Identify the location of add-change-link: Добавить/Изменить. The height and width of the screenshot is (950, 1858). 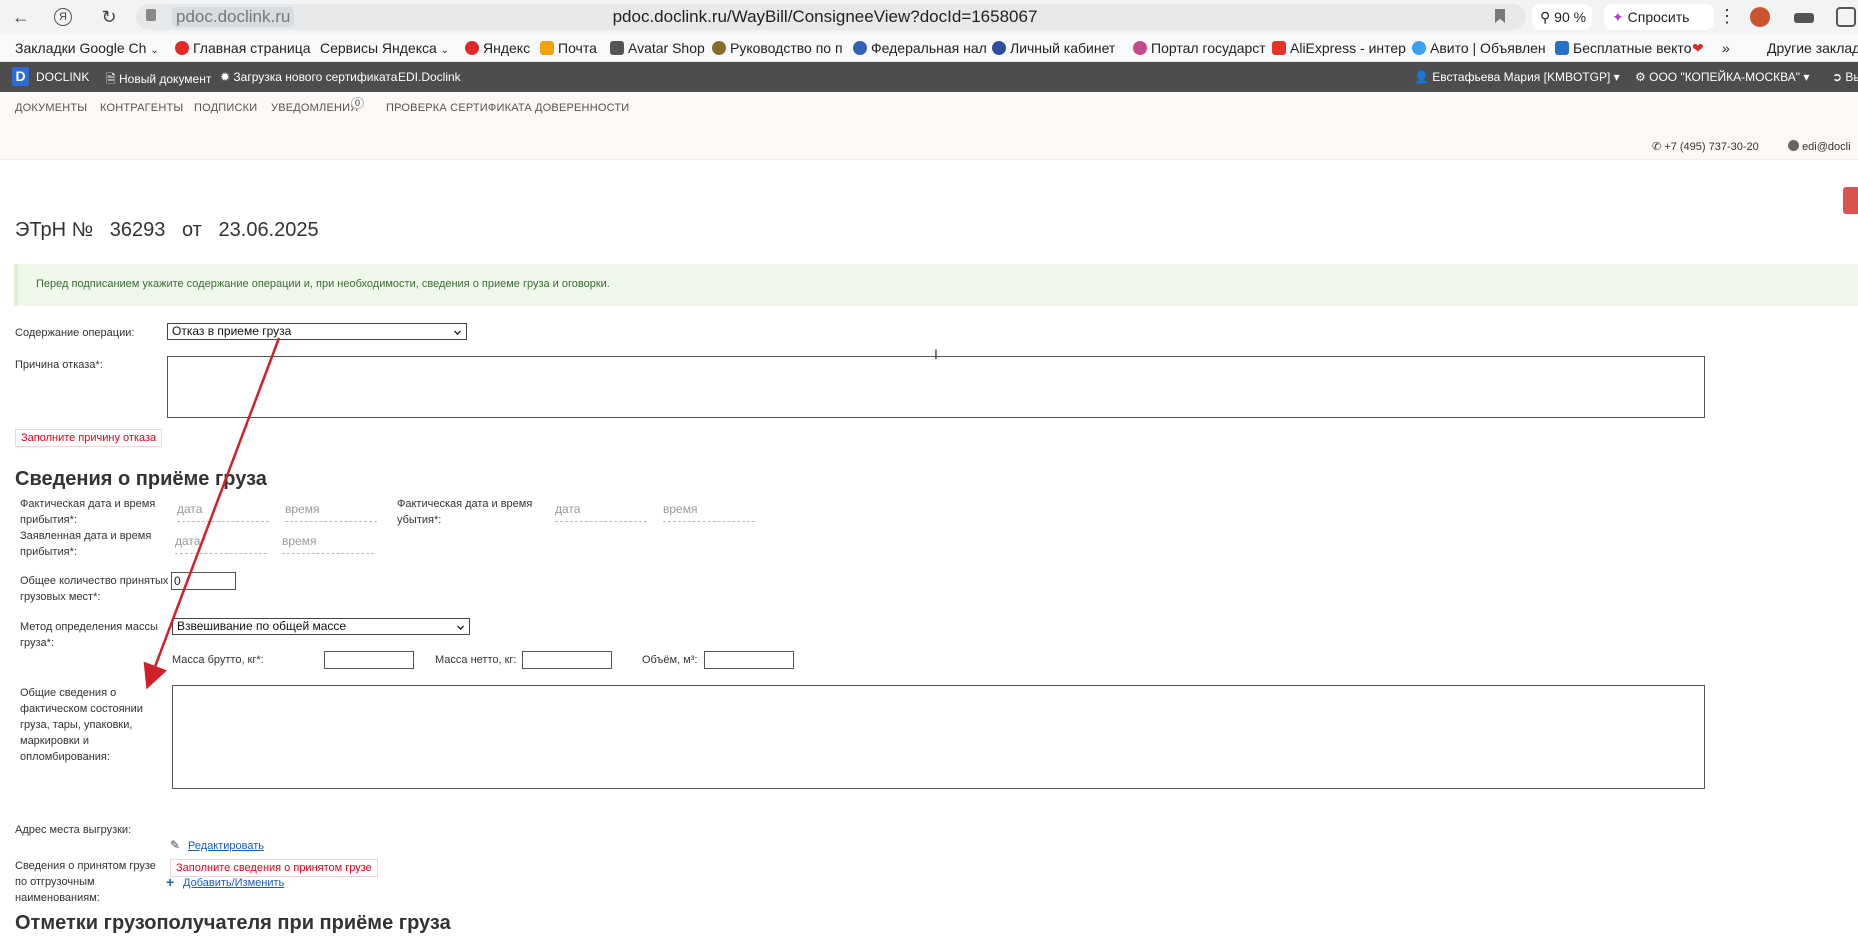
(233, 883).